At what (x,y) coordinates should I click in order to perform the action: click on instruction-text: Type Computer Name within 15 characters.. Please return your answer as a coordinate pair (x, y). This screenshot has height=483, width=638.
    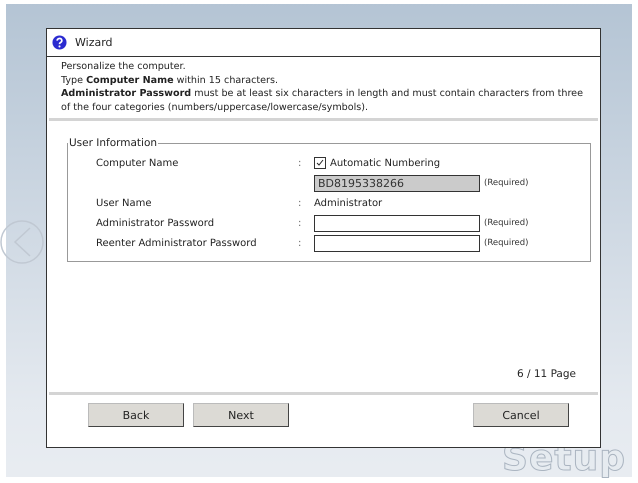
    Looking at the image, I should click on (170, 80).